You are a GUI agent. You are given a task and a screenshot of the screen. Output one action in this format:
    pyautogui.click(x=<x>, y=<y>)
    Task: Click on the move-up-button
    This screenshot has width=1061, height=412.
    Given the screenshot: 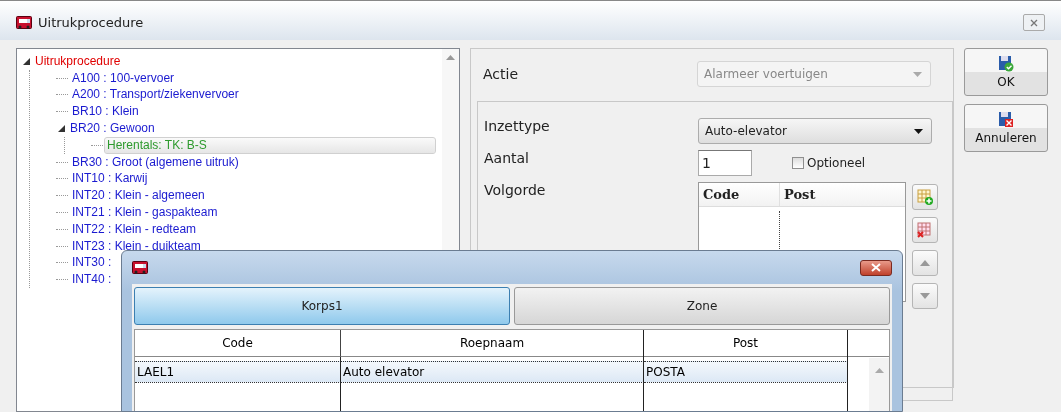 What is the action you would take?
    pyautogui.click(x=925, y=263)
    